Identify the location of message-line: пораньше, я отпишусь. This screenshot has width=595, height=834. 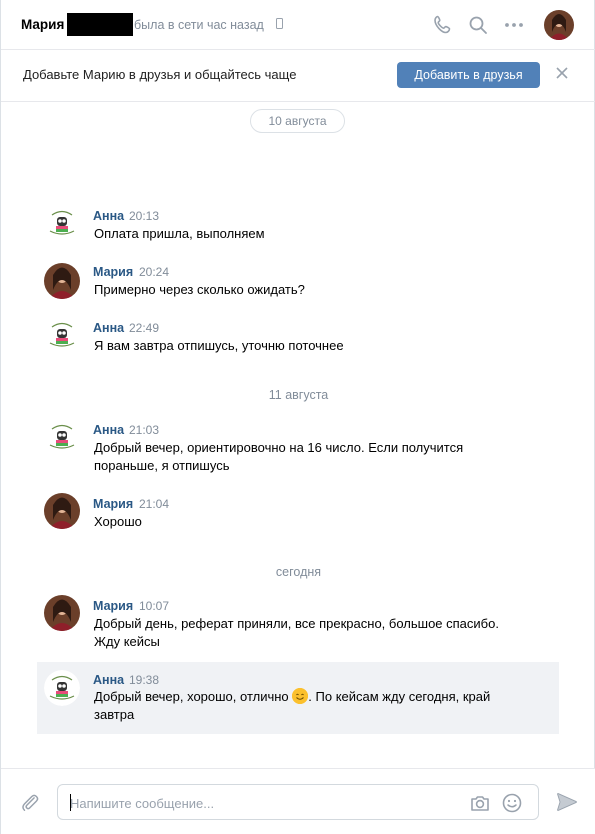
(162, 465).